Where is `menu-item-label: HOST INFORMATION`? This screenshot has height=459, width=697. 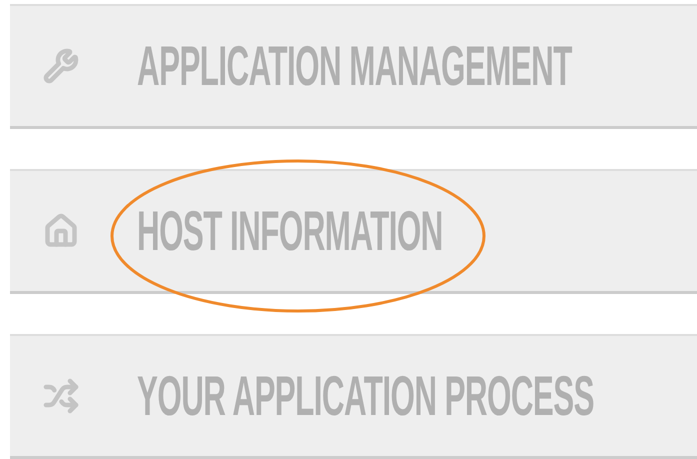
menu-item-label: HOST INFORMATION is located at coordinates (290, 231).